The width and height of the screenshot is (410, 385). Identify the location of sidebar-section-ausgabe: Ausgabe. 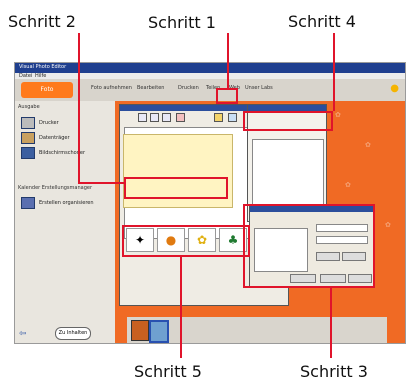
(29, 107).